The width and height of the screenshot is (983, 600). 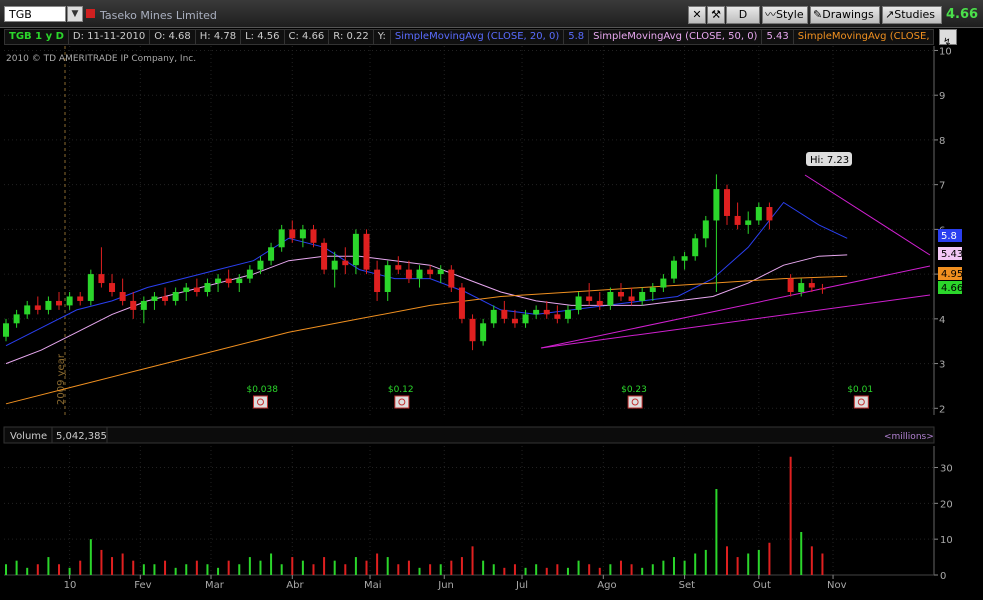 What do you see at coordinates (867, 215) in the screenshot?
I see `trendline-resistance` at bounding box center [867, 215].